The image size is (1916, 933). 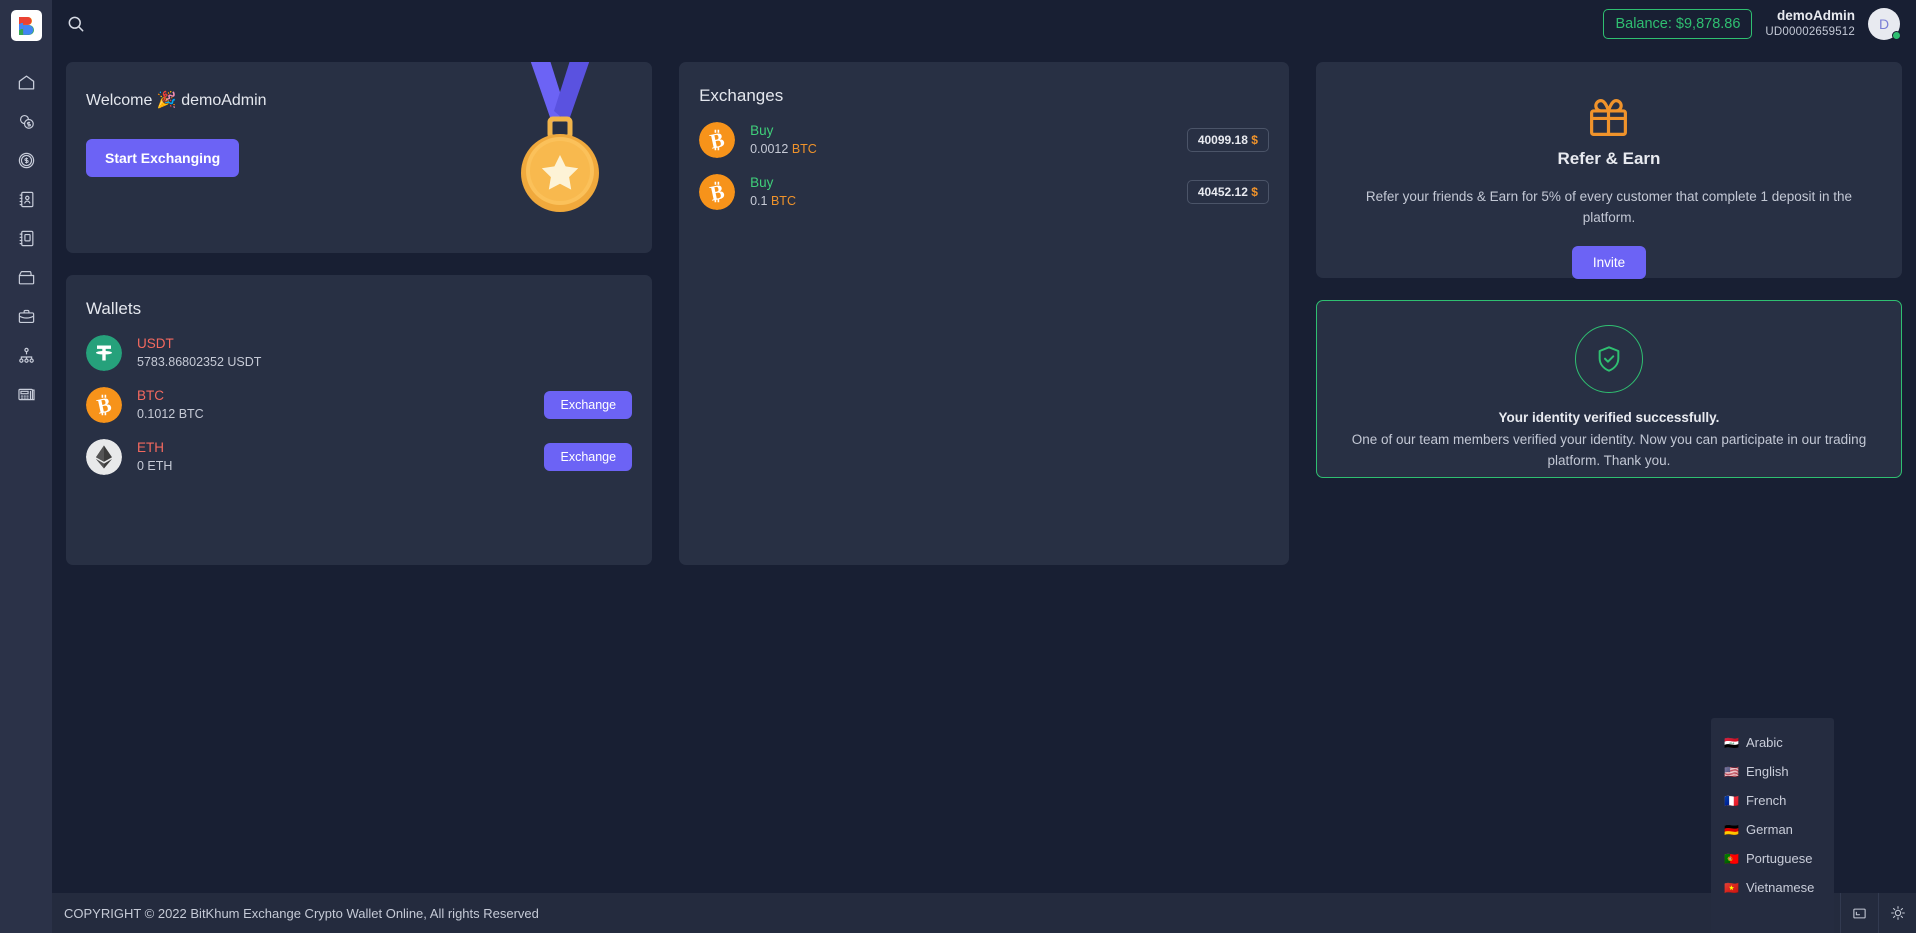 I want to click on exchange-price-badge: 40099.18 $, so click(x=1227, y=140).